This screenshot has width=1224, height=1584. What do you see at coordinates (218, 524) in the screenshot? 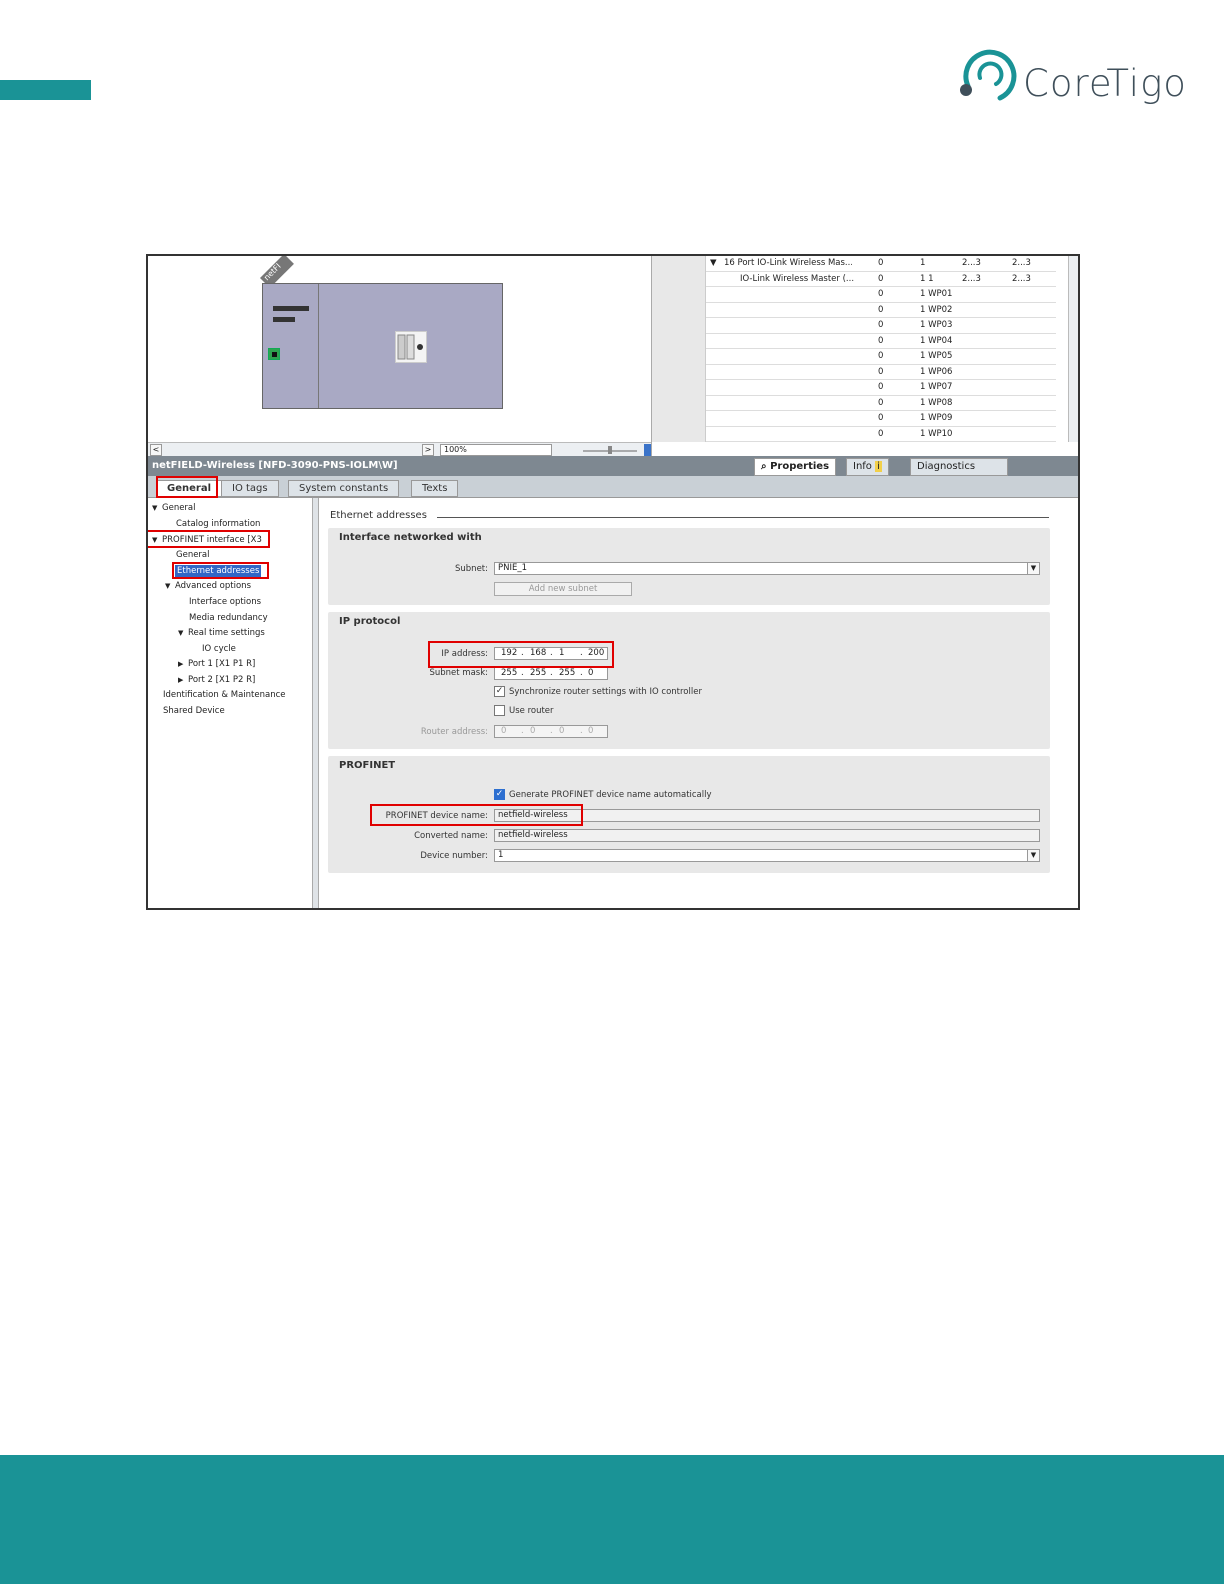
I see `nav-item-catalog-information: Catalog information` at bounding box center [218, 524].